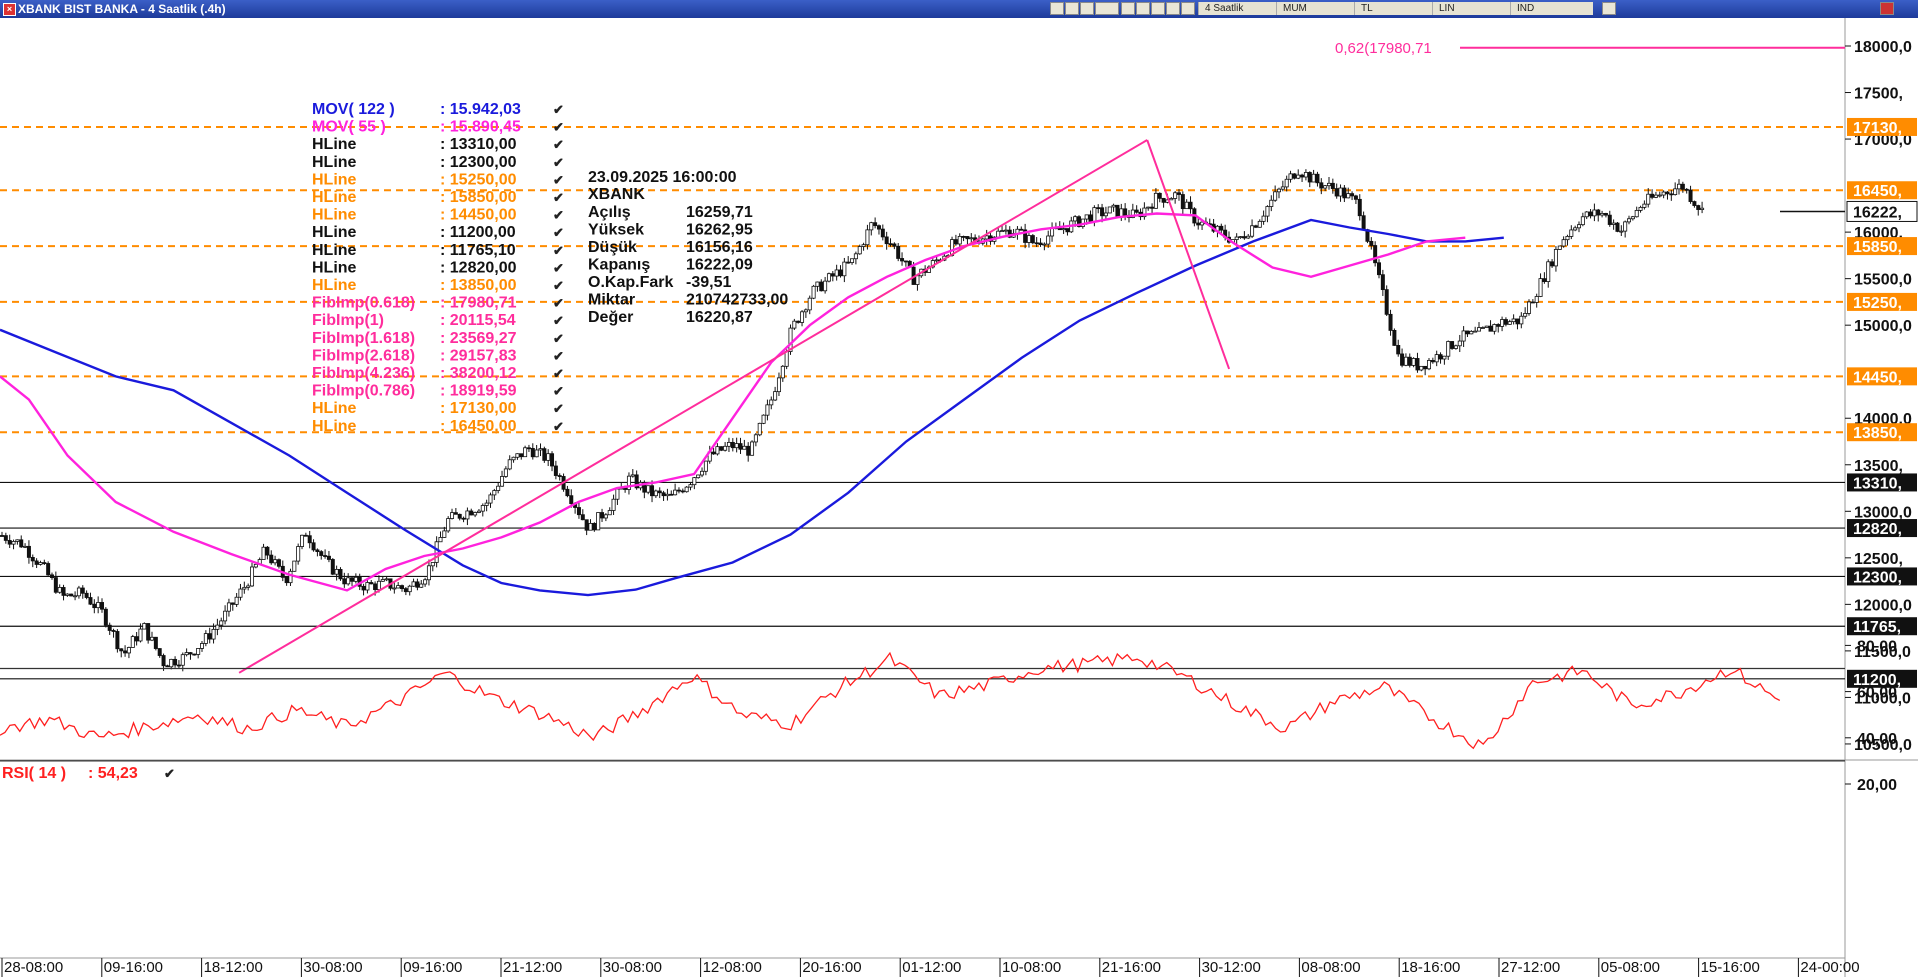  What do you see at coordinates (1239, 8) in the screenshot?
I see `period-selector: 4 Saatlik` at bounding box center [1239, 8].